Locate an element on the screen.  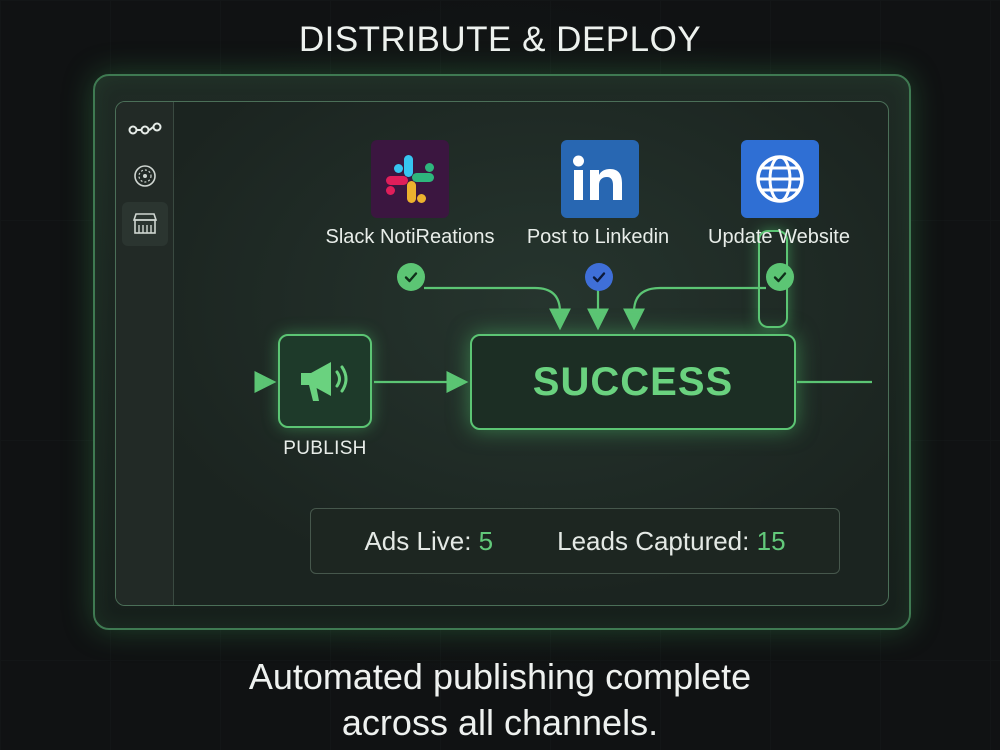
megaphone-icon is located at coordinates (324, 381).